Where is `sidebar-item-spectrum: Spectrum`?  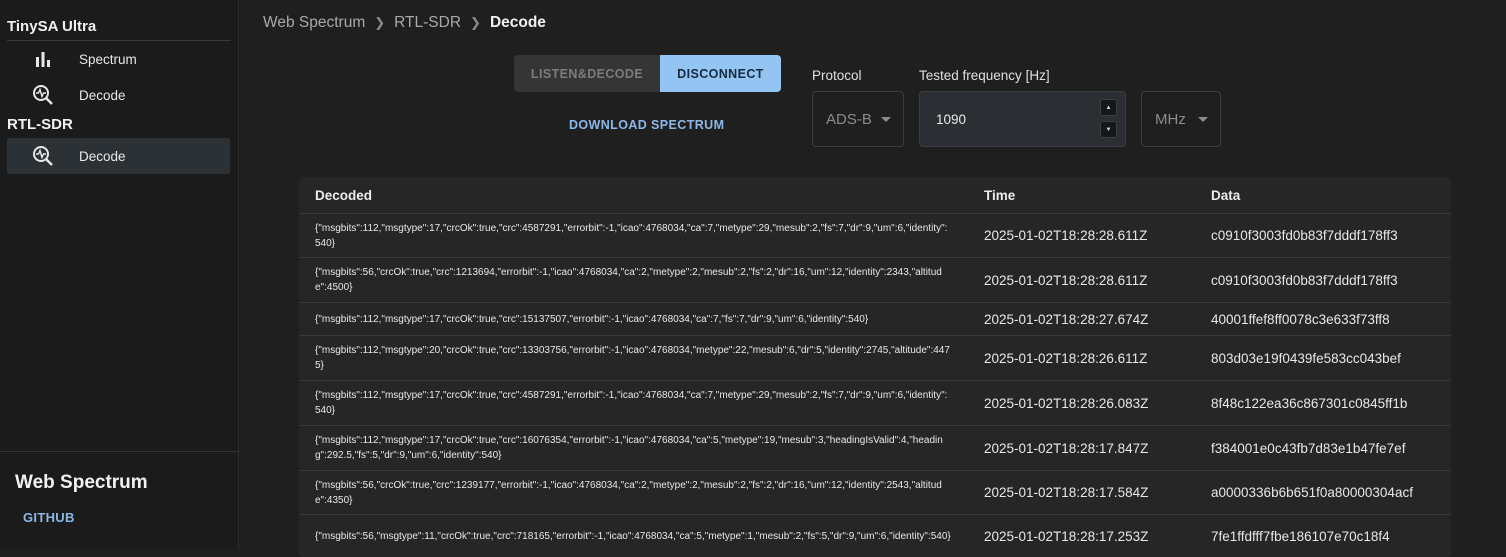 sidebar-item-spectrum: Spectrum is located at coordinates (118, 59).